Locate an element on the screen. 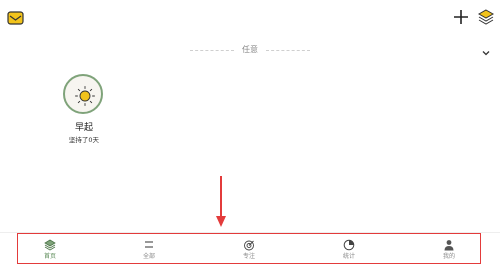 Image resolution: width=500 pixels, height=266 pixels. pie-chart-icon is located at coordinates (349, 245).